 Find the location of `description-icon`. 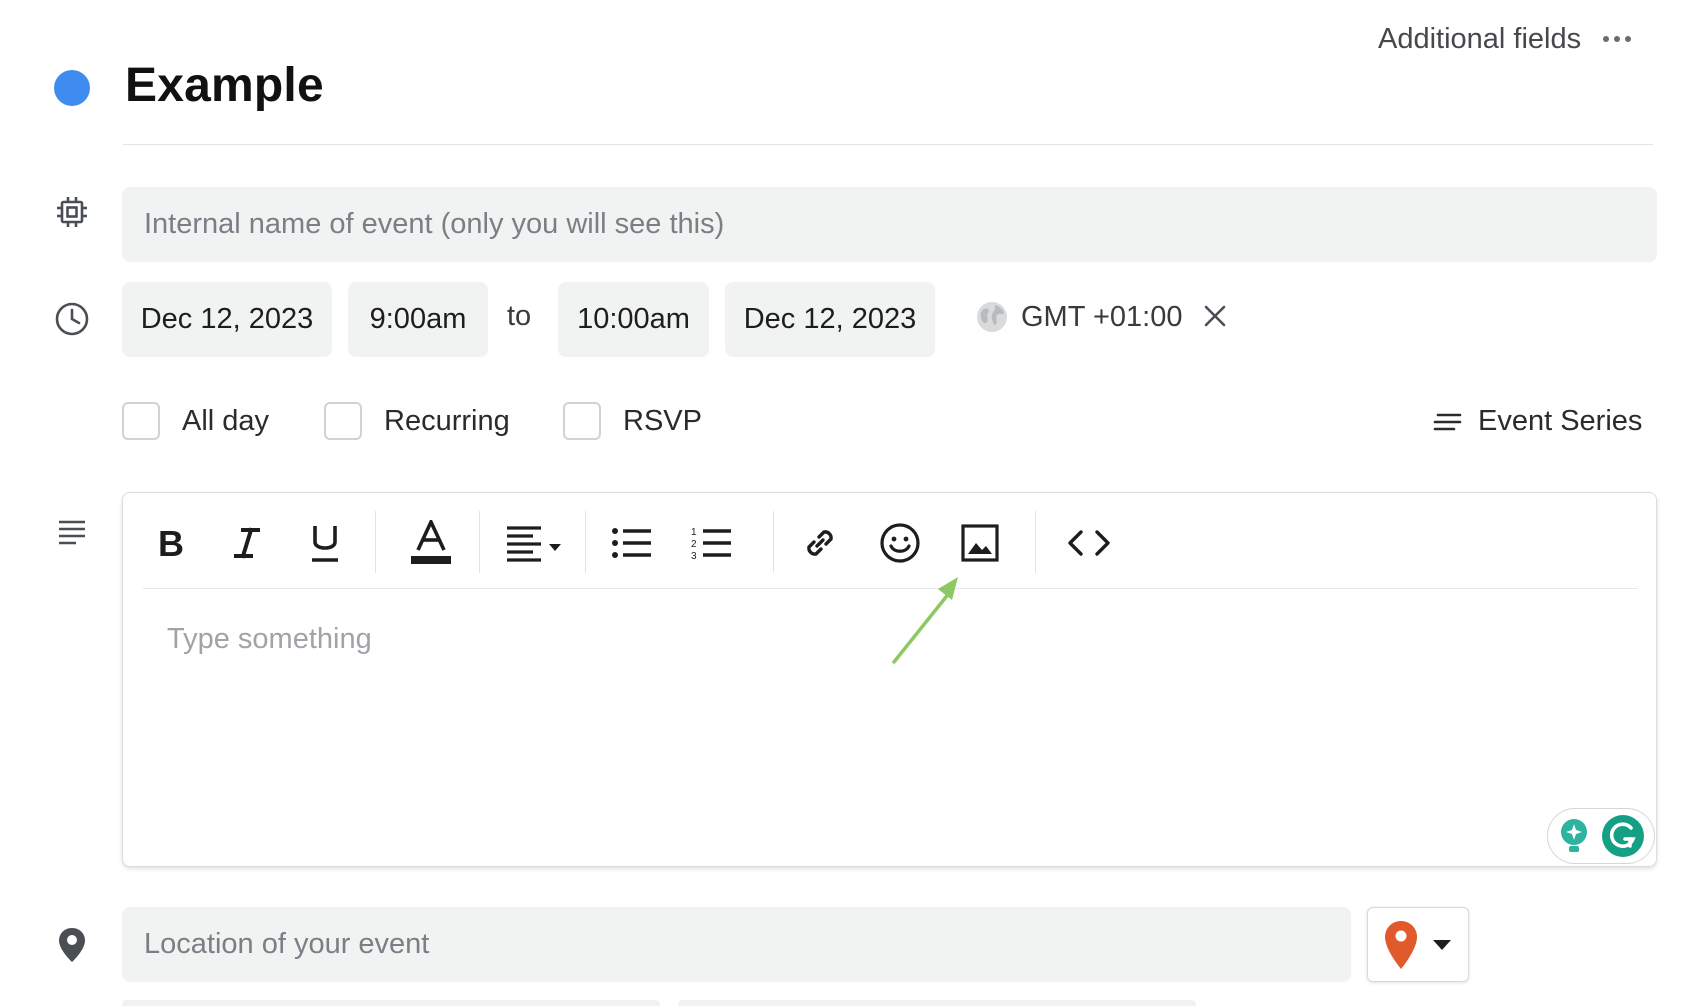

description-icon is located at coordinates (72, 532).